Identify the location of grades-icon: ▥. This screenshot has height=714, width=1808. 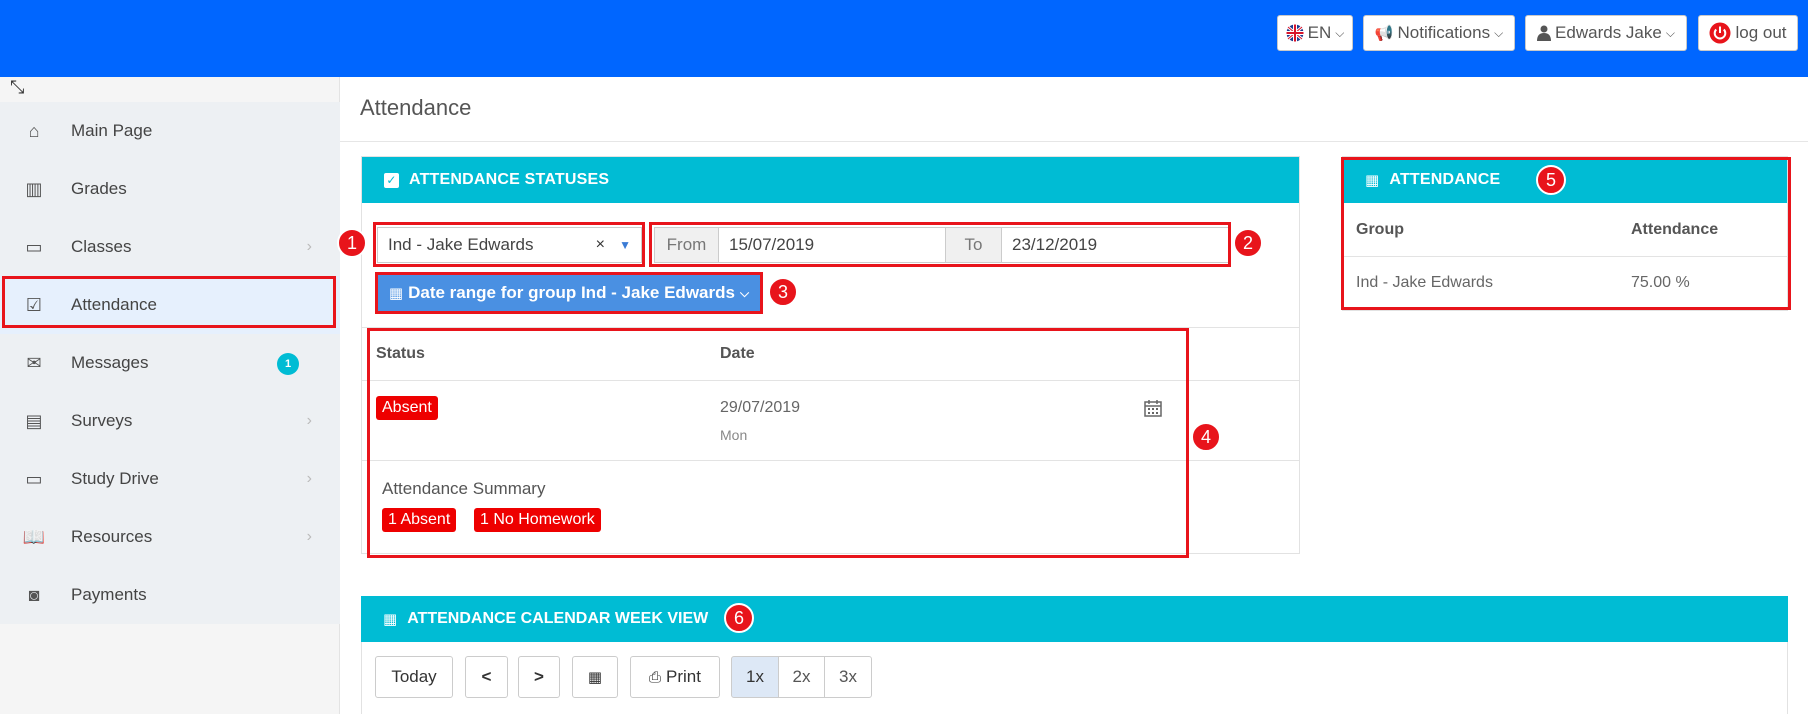
(34, 188).